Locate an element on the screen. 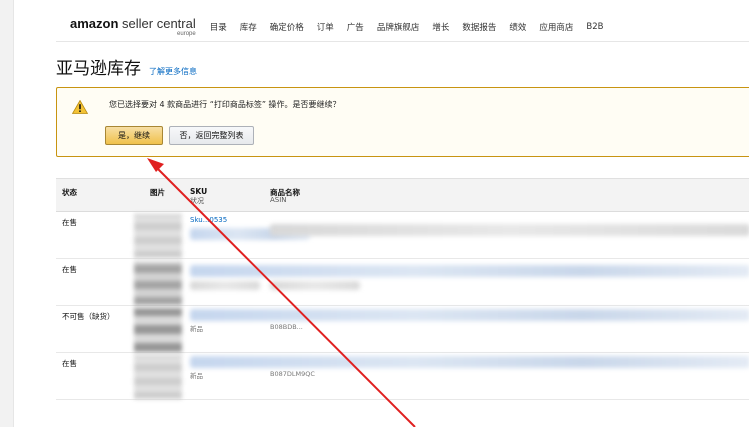 The image size is (749, 427). logo-region: europe is located at coordinates (186, 34).